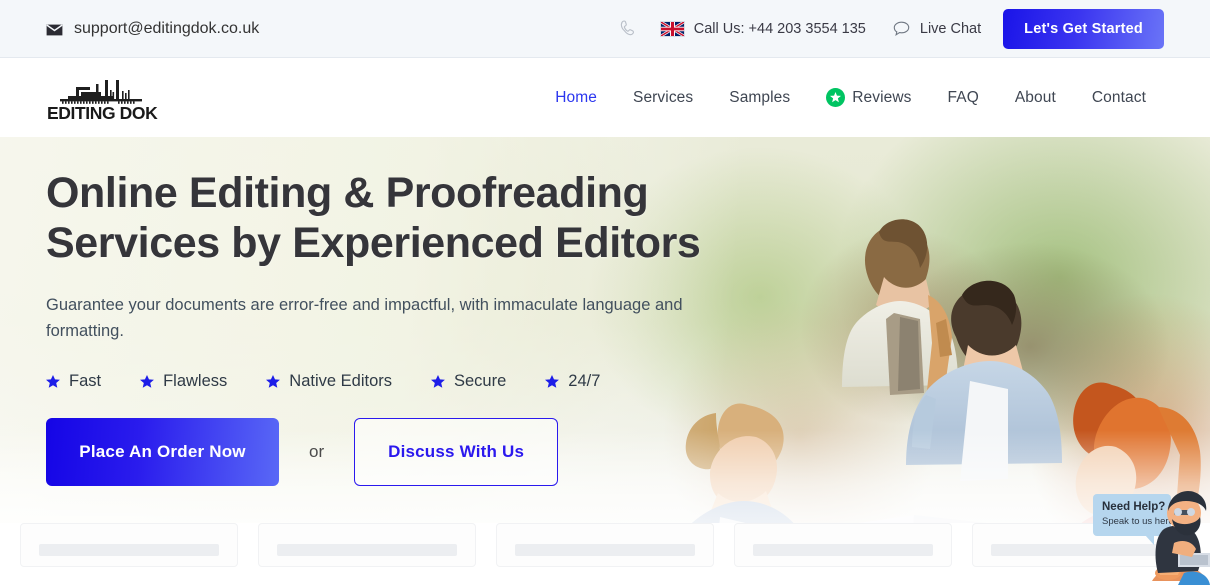 This screenshot has height=585, width=1210. Describe the element at coordinates (456, 452) in the screenshot. I see `discuss-with-us-button: Discuss With Us` at that location.